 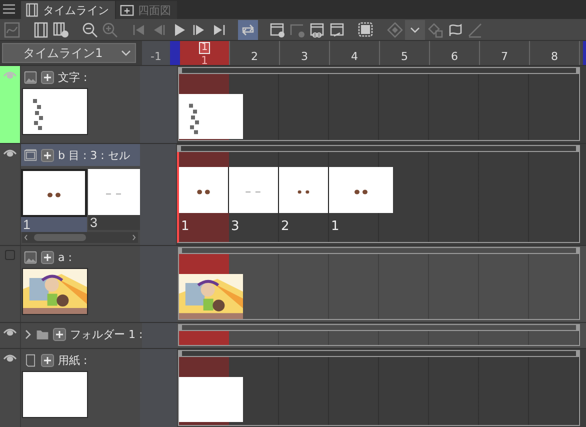 I want to click on cel-number: 3, so click(x=235, y=226).